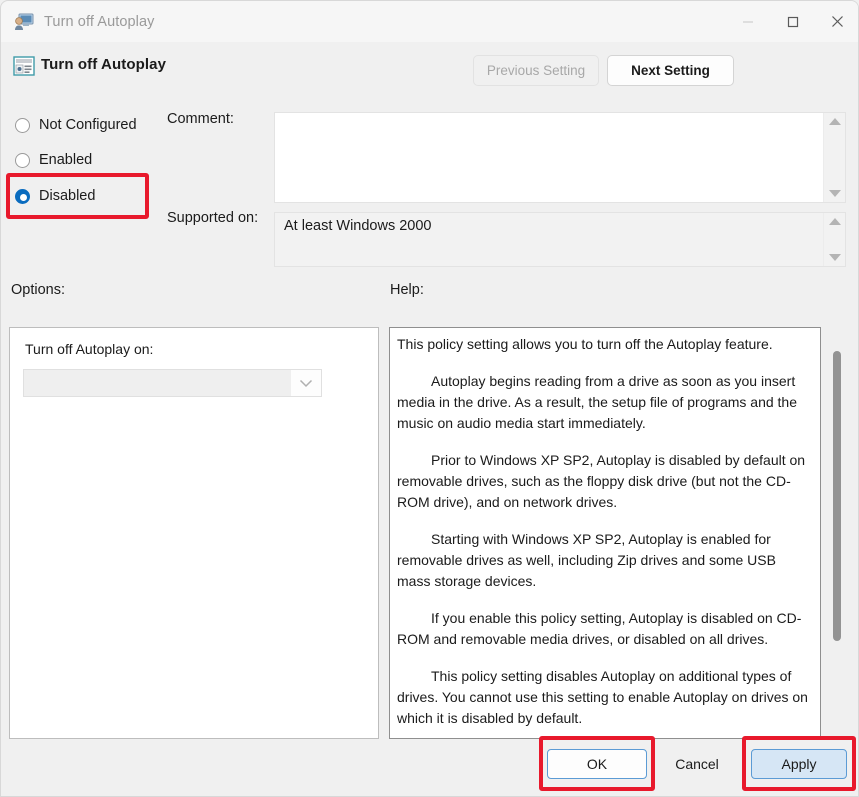 Image resolution: width=859 pixels, height=797 pixels. What do you see at coordinates (24, 22) in the screenshot?
I see `policy-monitor-icon` at bounding box center [24, 22].